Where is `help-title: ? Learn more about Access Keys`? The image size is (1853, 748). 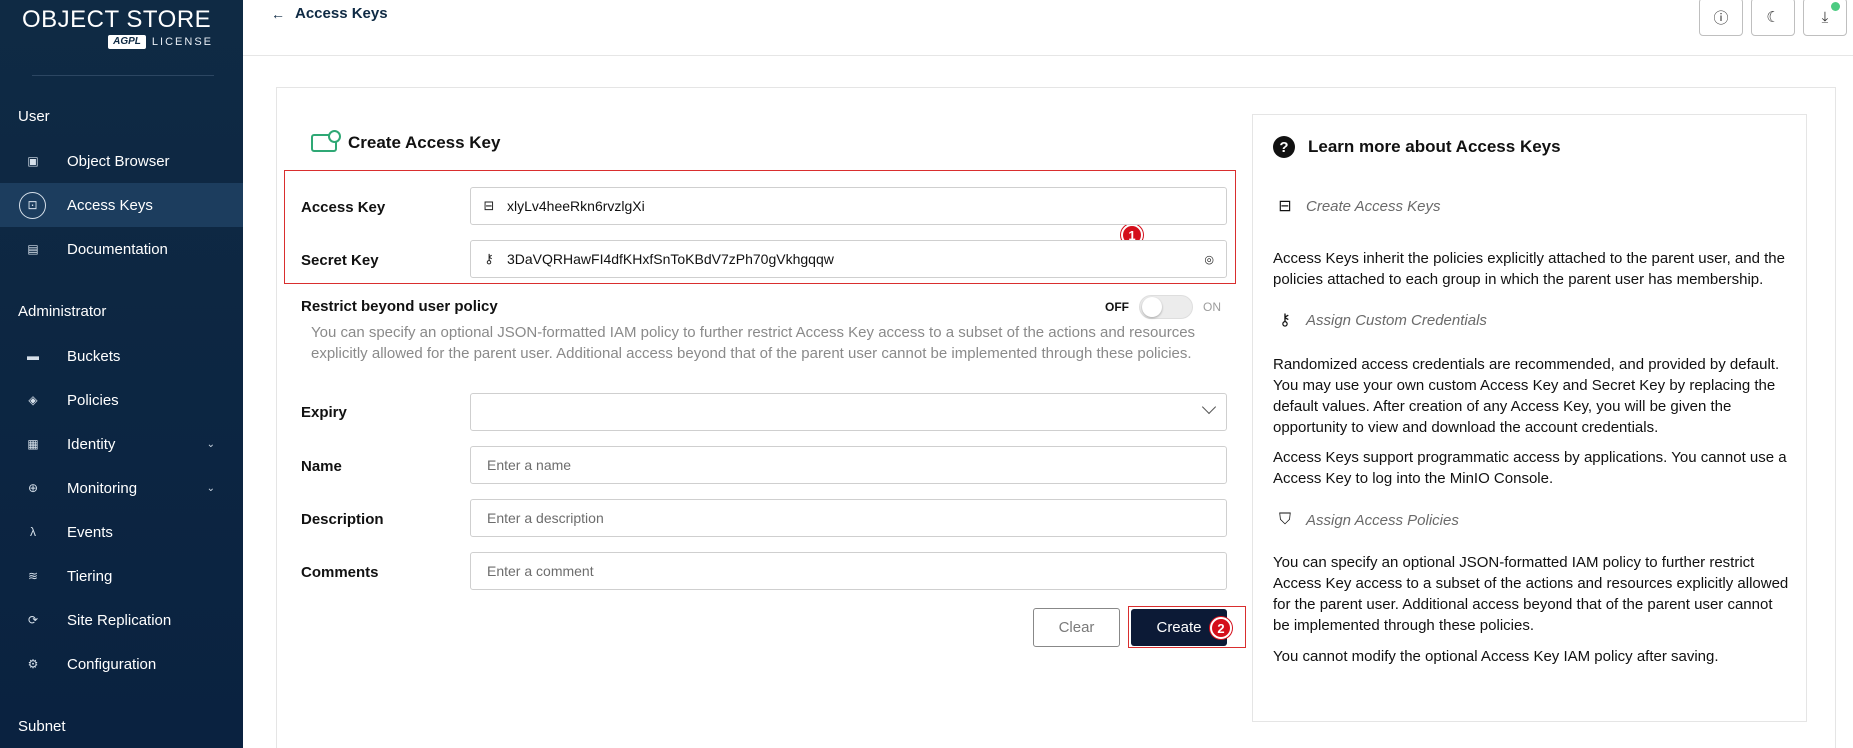 help-title: ? Learn more about Access Keys is located at coordinates (1417, 147).